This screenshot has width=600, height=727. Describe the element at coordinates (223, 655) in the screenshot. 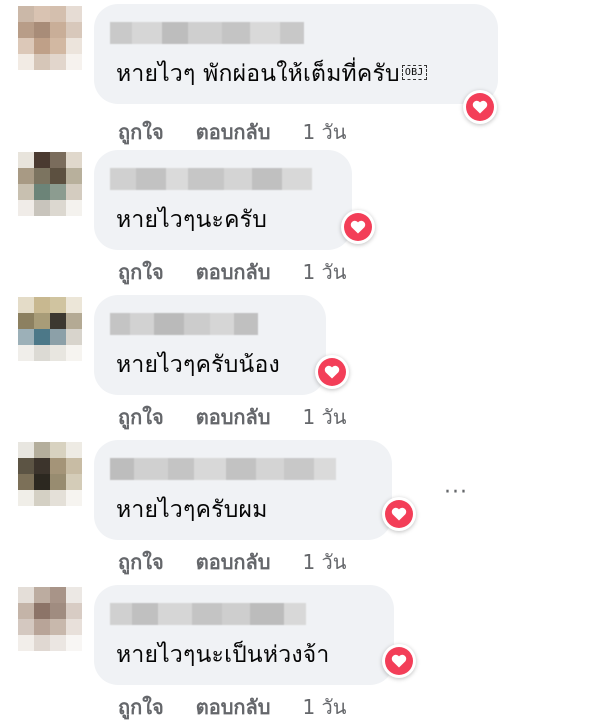

I see `comment-text: หายไวๆนะเป็นห่วงจ้า` at that location.